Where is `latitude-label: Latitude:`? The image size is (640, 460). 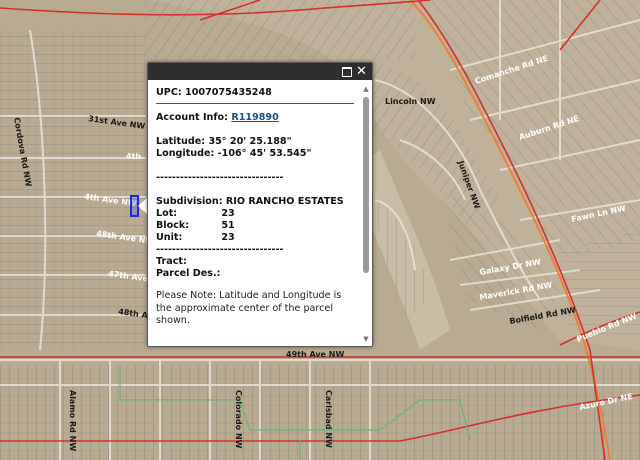
latitude-label: Latitude: is located at coordinates (181, 141).